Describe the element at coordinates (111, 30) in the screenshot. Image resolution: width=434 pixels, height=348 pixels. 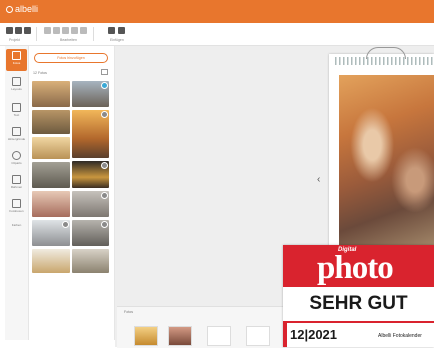
I see `insert-text-icon` at that location.